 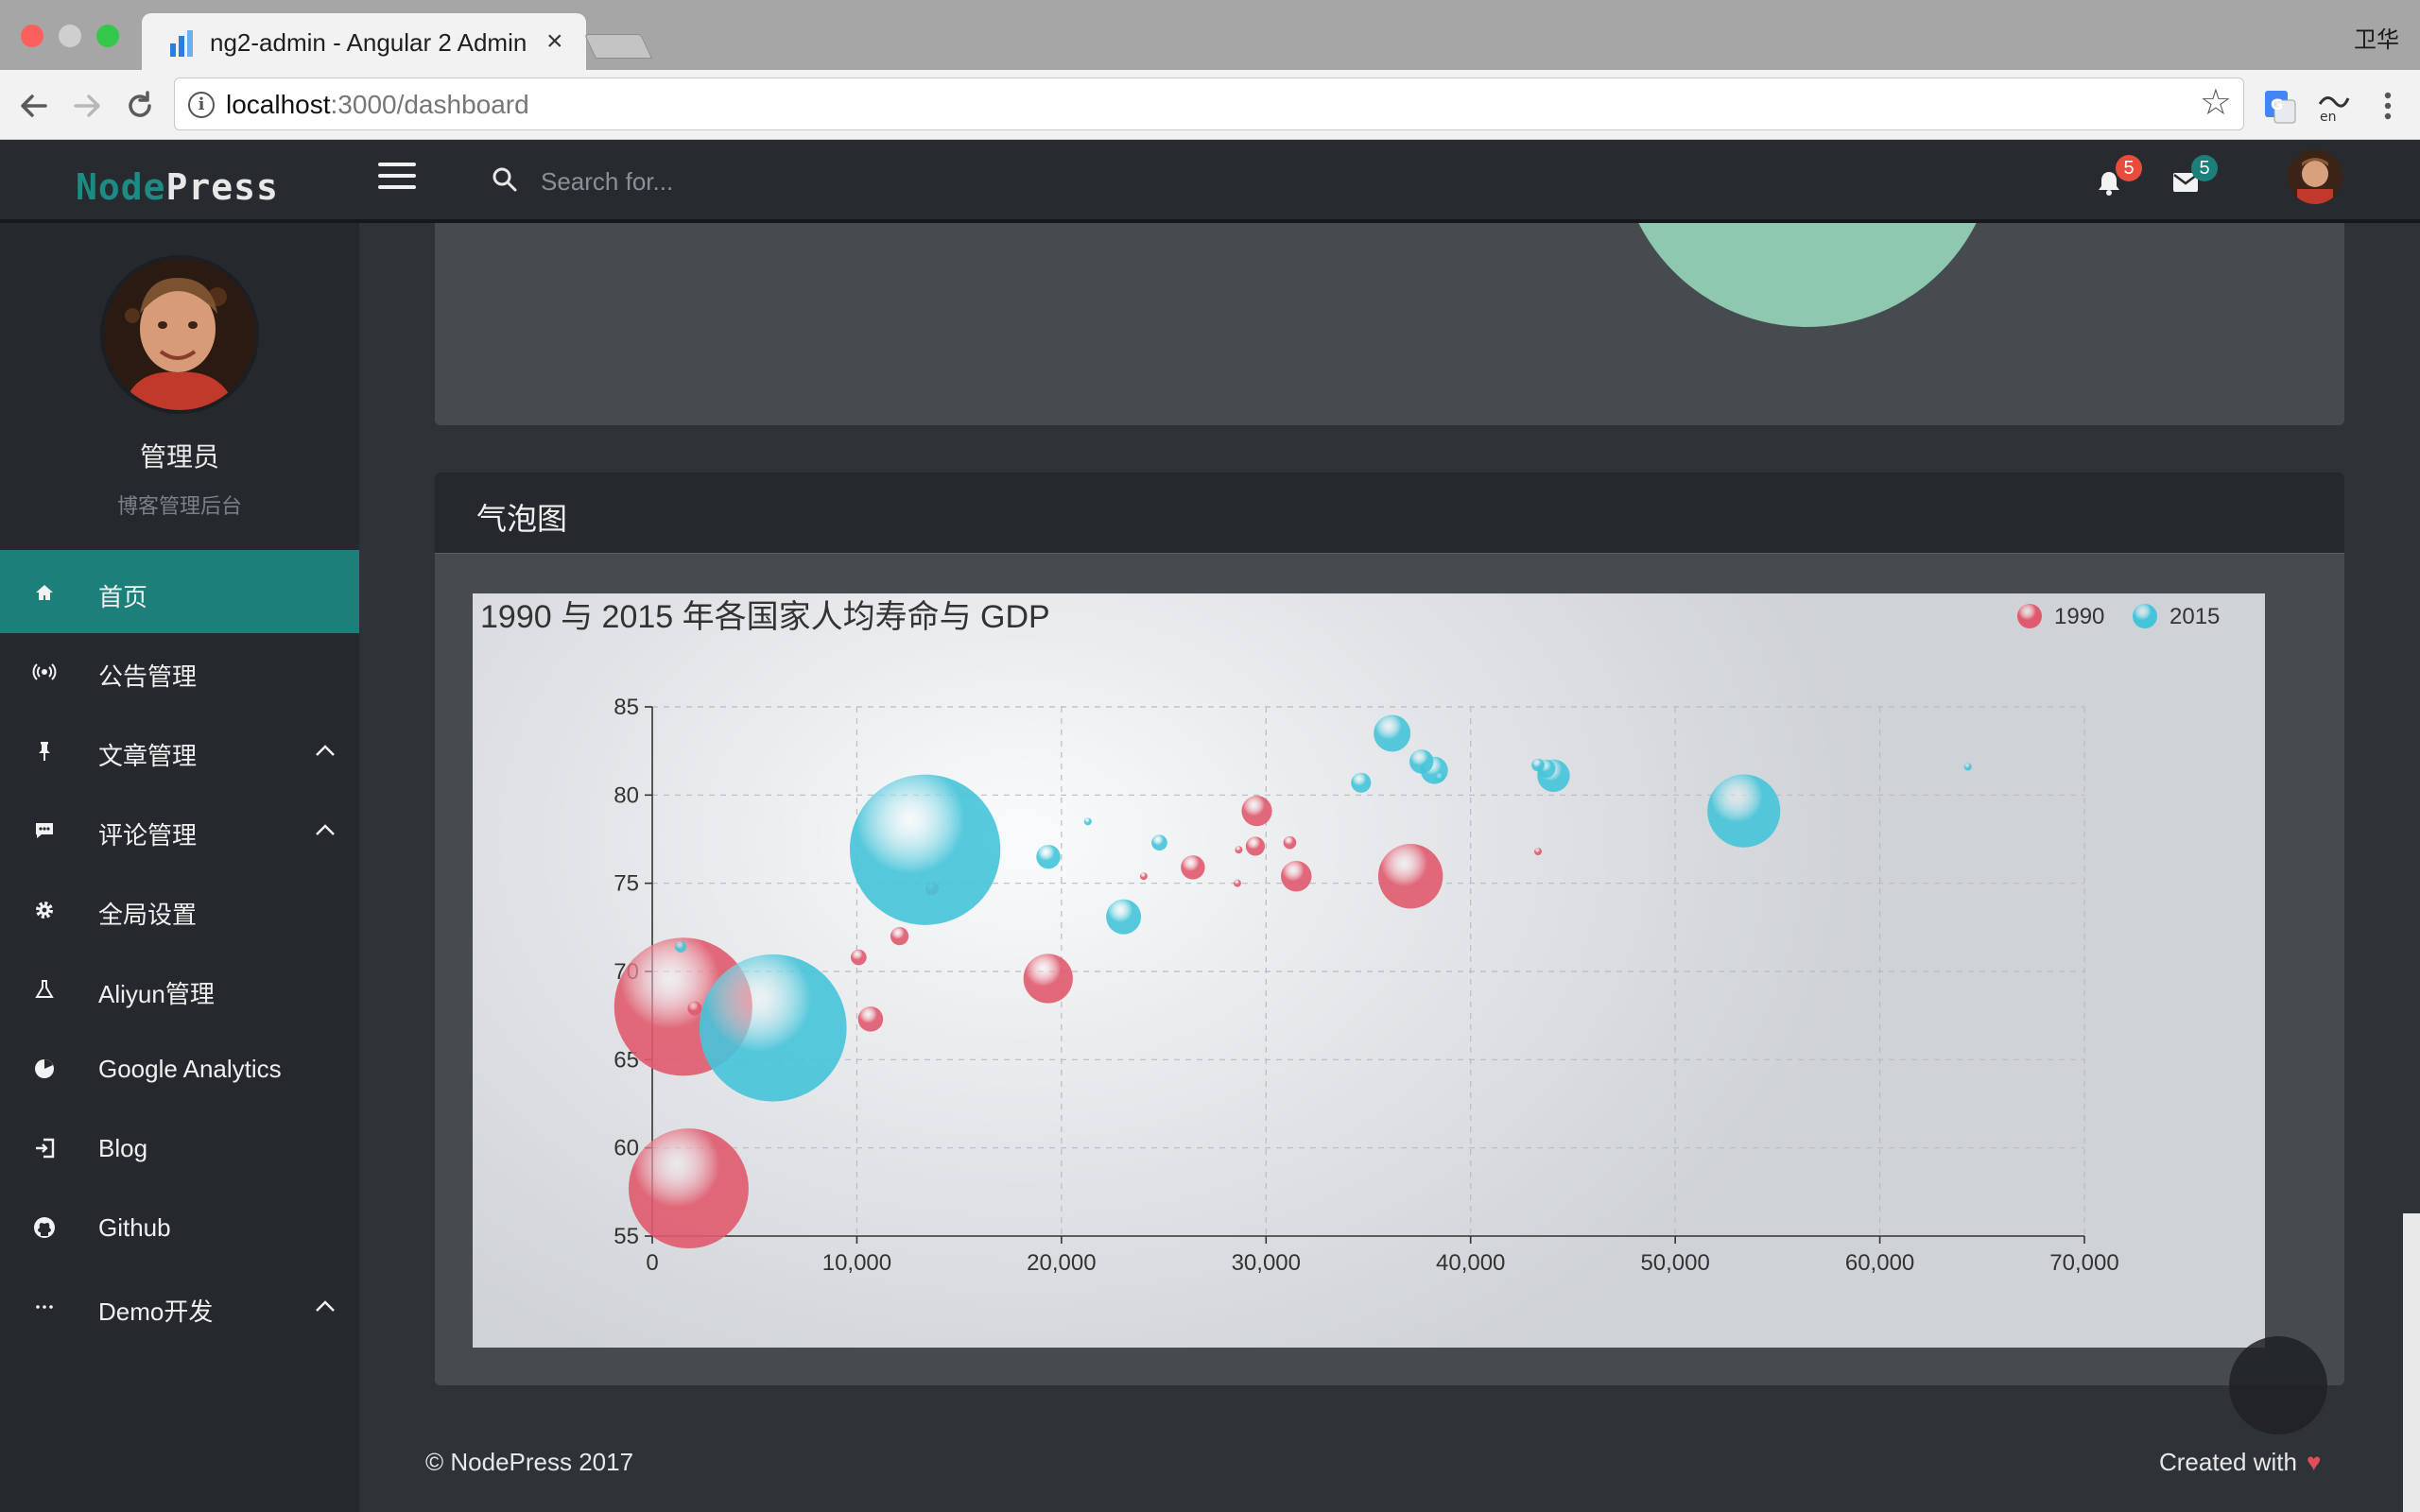 What do you see at coordinates (179, 1308) in the screenshot?
I see `sidebar-item-demo: Demo开发` at bounding box center [179, 1308].